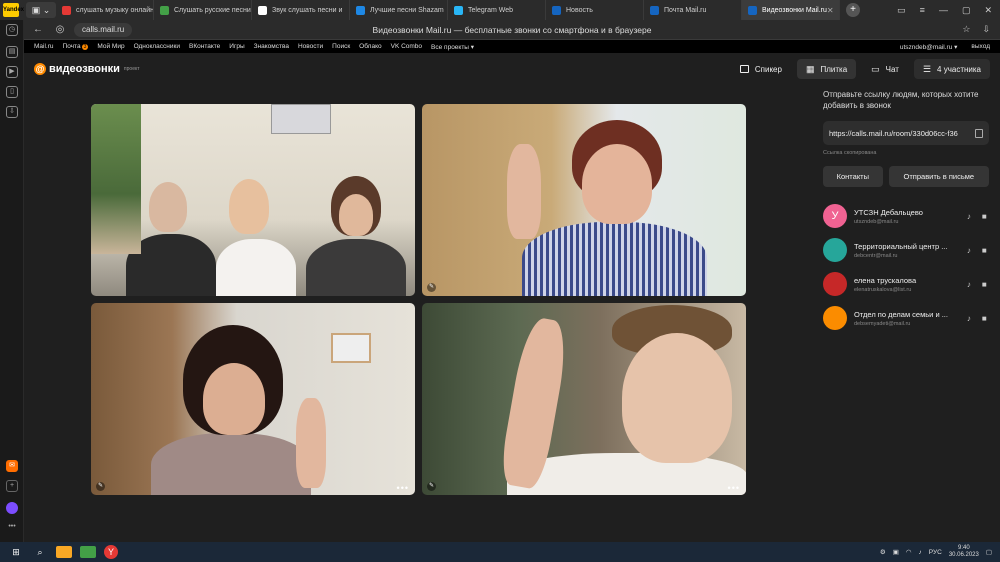  What do you see at coordinates (111, 552) in the screenshot?
I see `yandex-browser-icon: Y` at bounding box center [111, 552].